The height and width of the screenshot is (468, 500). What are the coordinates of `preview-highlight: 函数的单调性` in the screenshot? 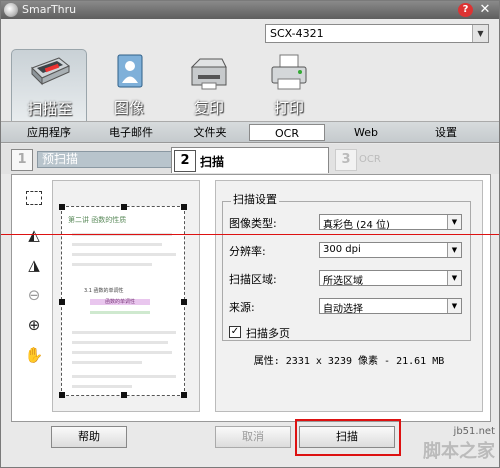 It's located at (120, 302).